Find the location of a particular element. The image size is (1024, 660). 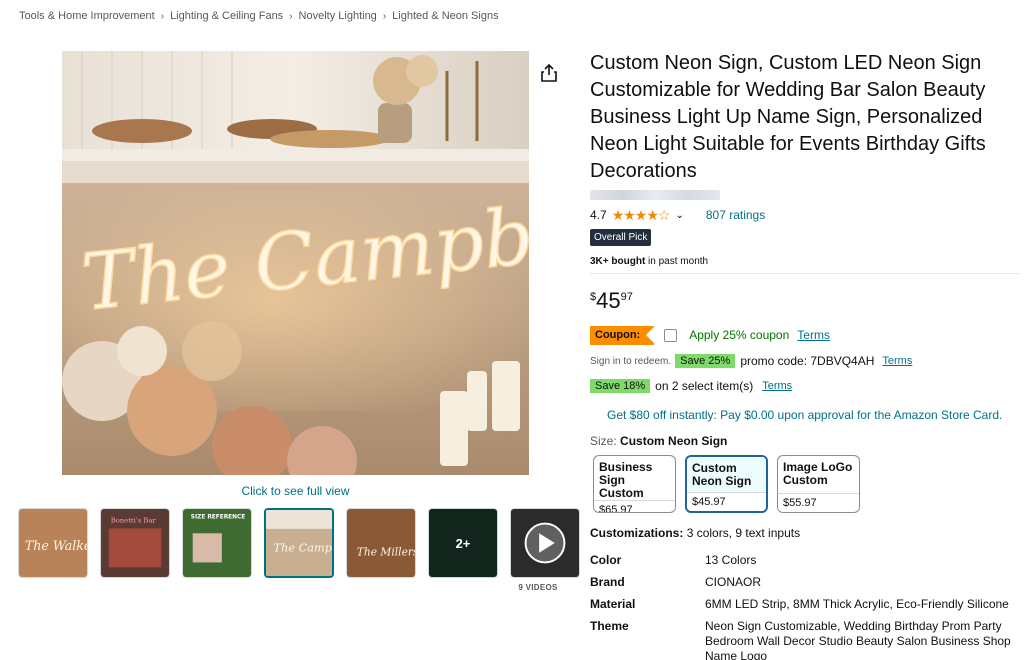

save-18-text: on 2 select item(s) is located at coordinates (704, 386).